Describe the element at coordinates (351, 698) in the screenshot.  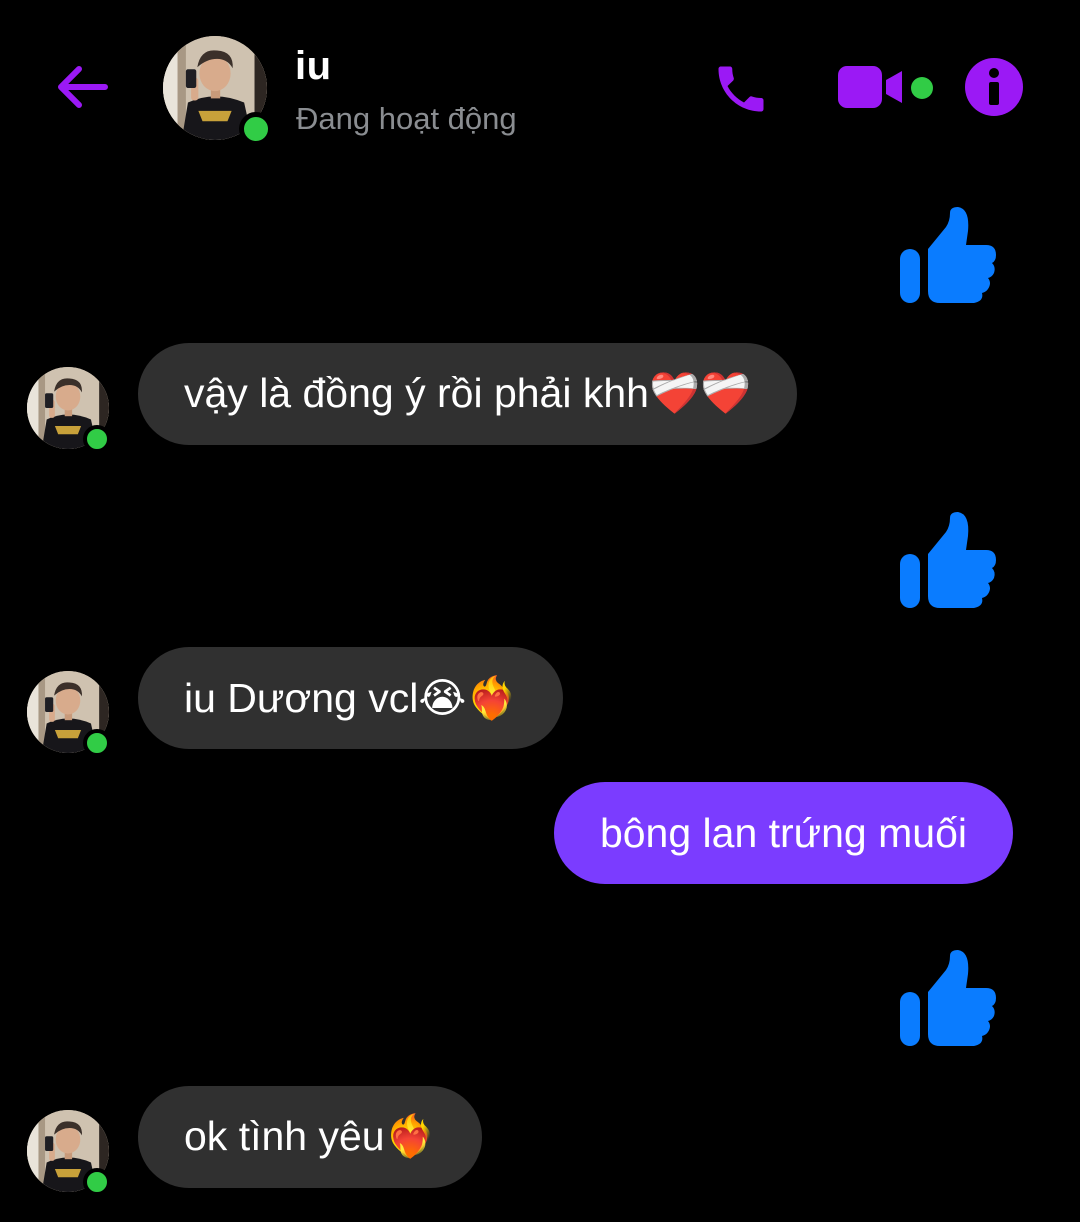
I see `incoming-message-bubble: iu Dương vcl😭❤️‍🔥` at that location.